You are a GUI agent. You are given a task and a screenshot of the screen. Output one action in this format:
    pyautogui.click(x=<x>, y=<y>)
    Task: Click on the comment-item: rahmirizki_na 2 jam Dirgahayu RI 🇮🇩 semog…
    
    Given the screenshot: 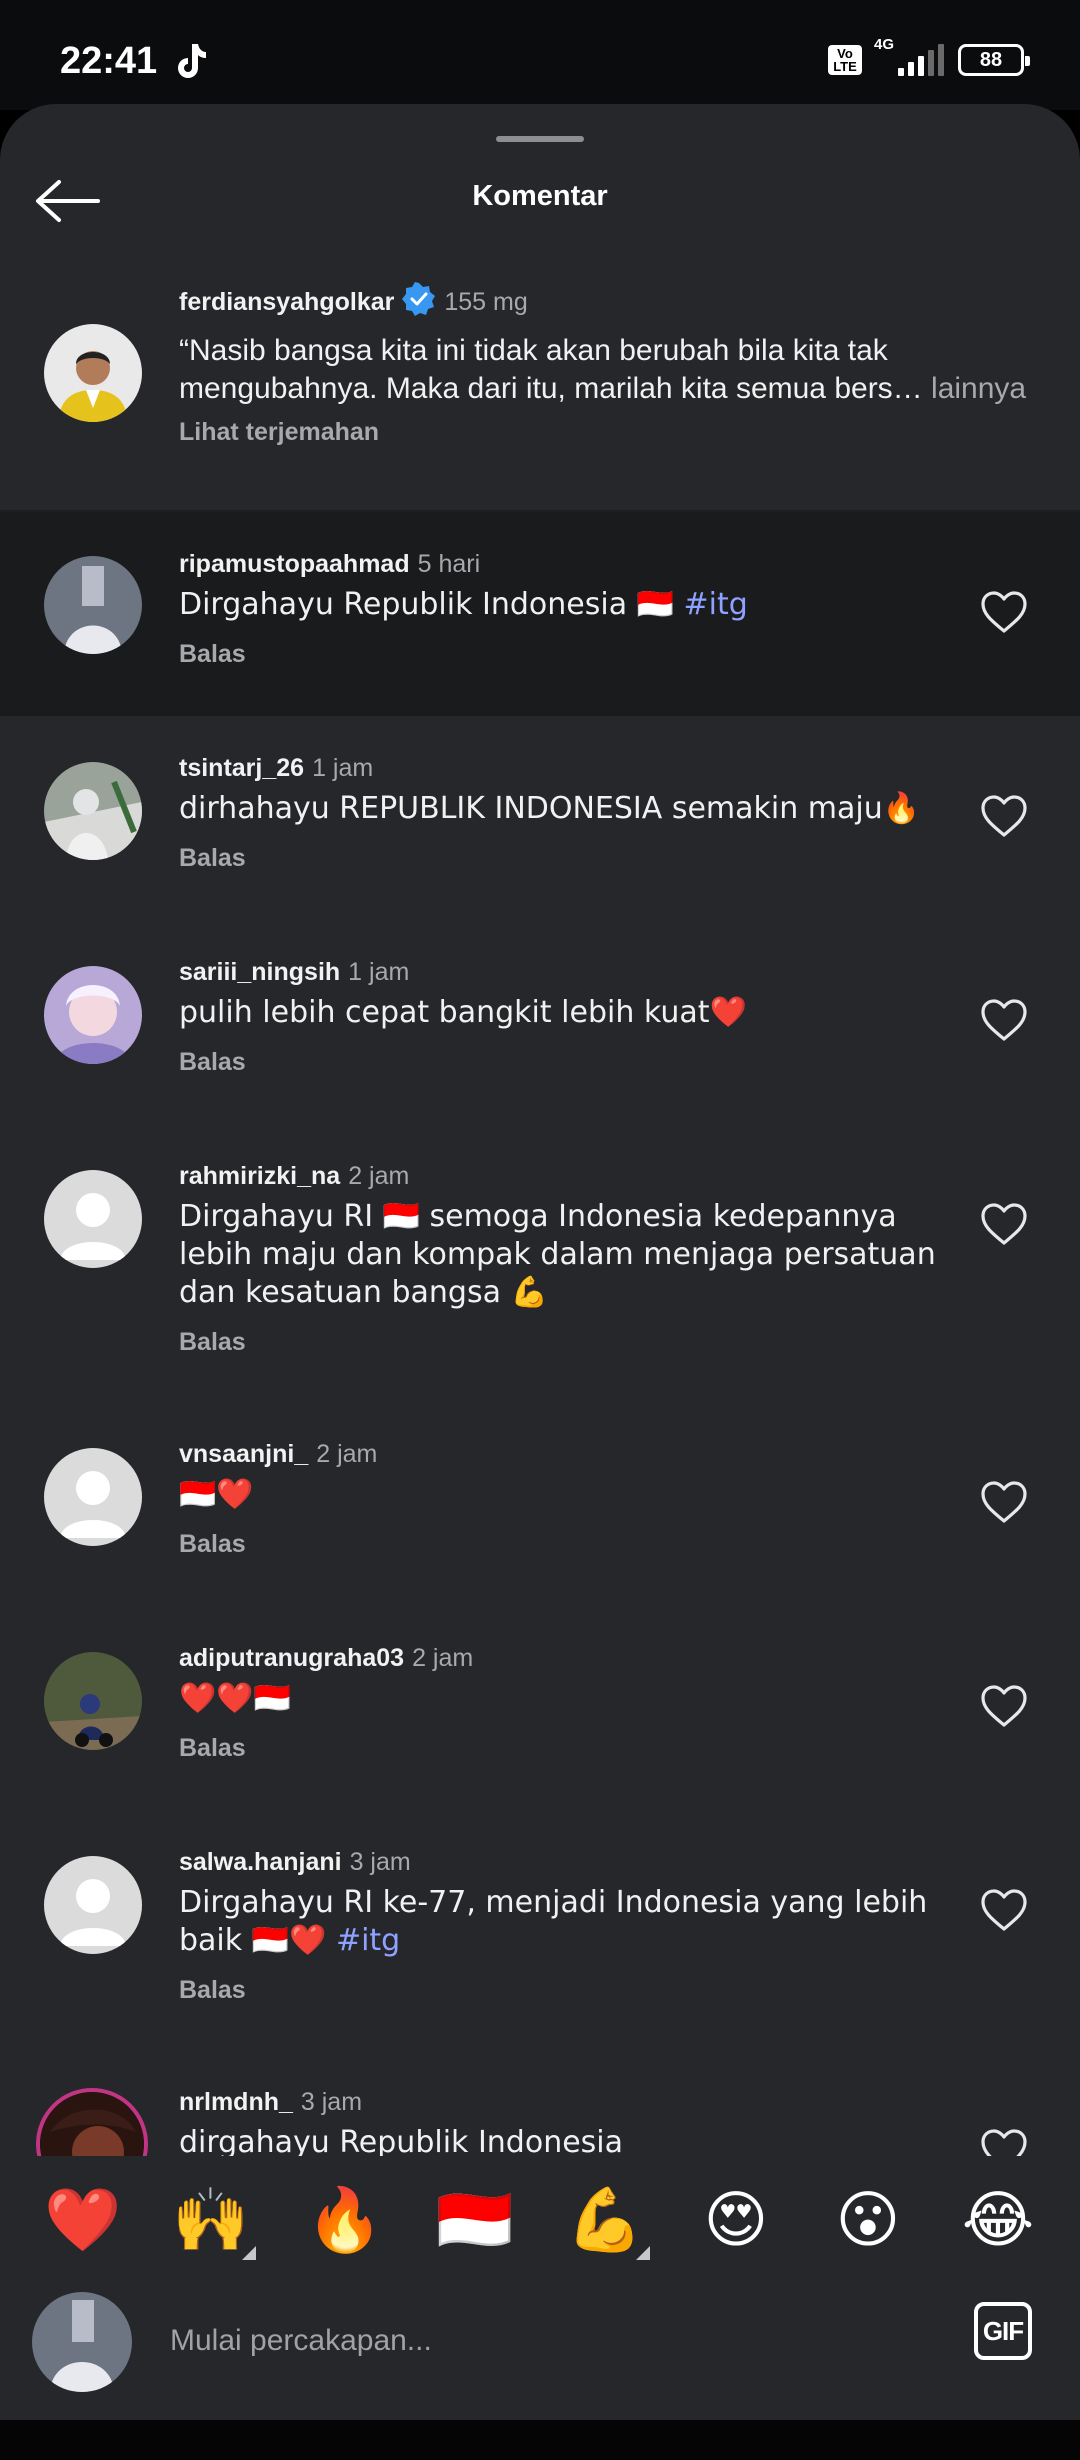 What is the action you would take?
    pyautogui.click(x=540, y=1263)
    